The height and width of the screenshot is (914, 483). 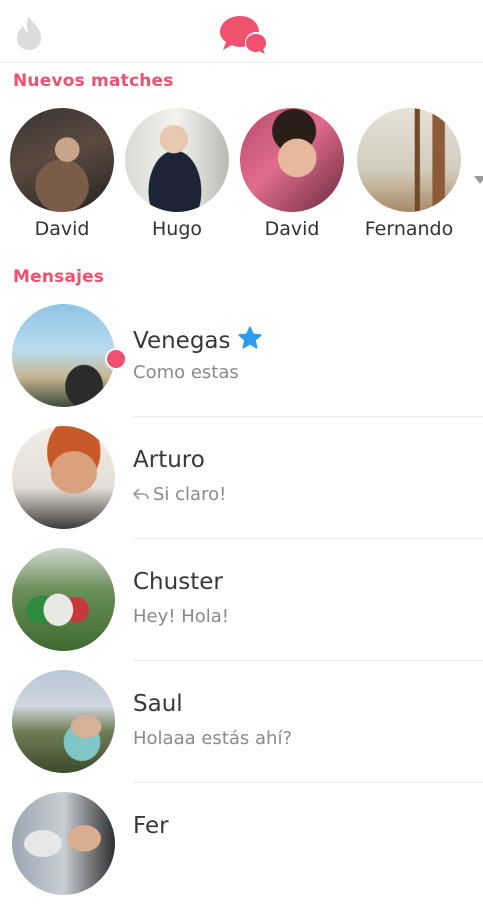 What do you see at coordinates (241, 365) in the screenshot?
I see `message-row: Venegas Como estas` at bounding box center [241, 365].